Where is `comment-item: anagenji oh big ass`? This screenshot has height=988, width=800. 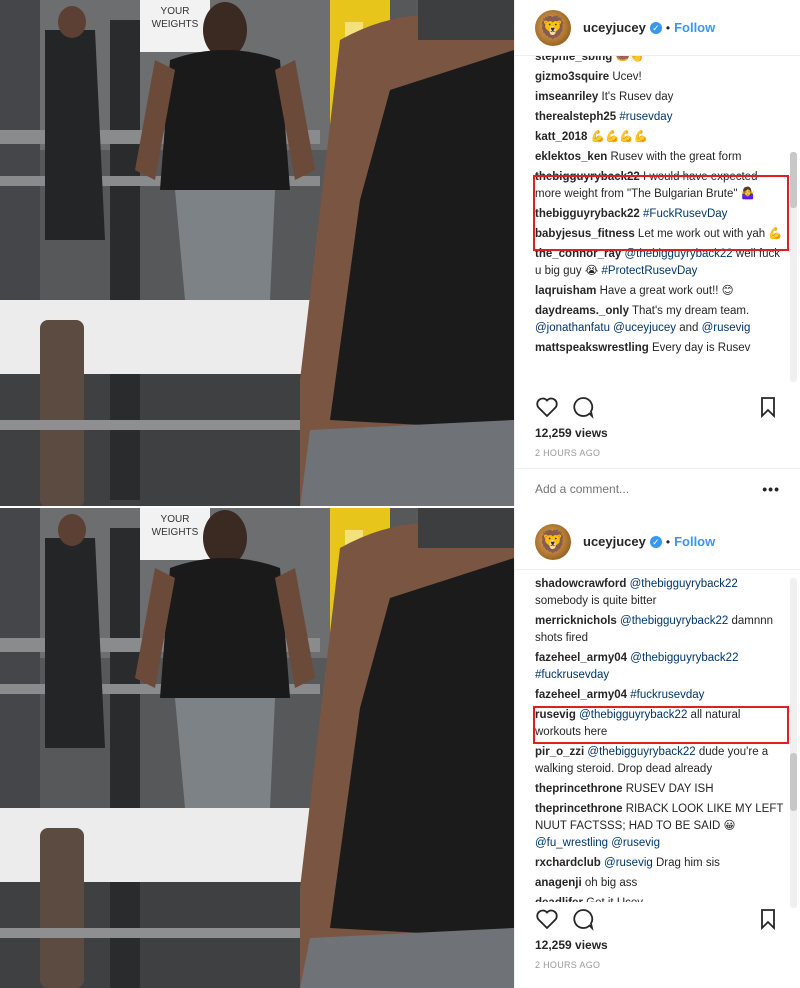 comment-item: anagenji oh big ass is located at coordinates (660, 883).